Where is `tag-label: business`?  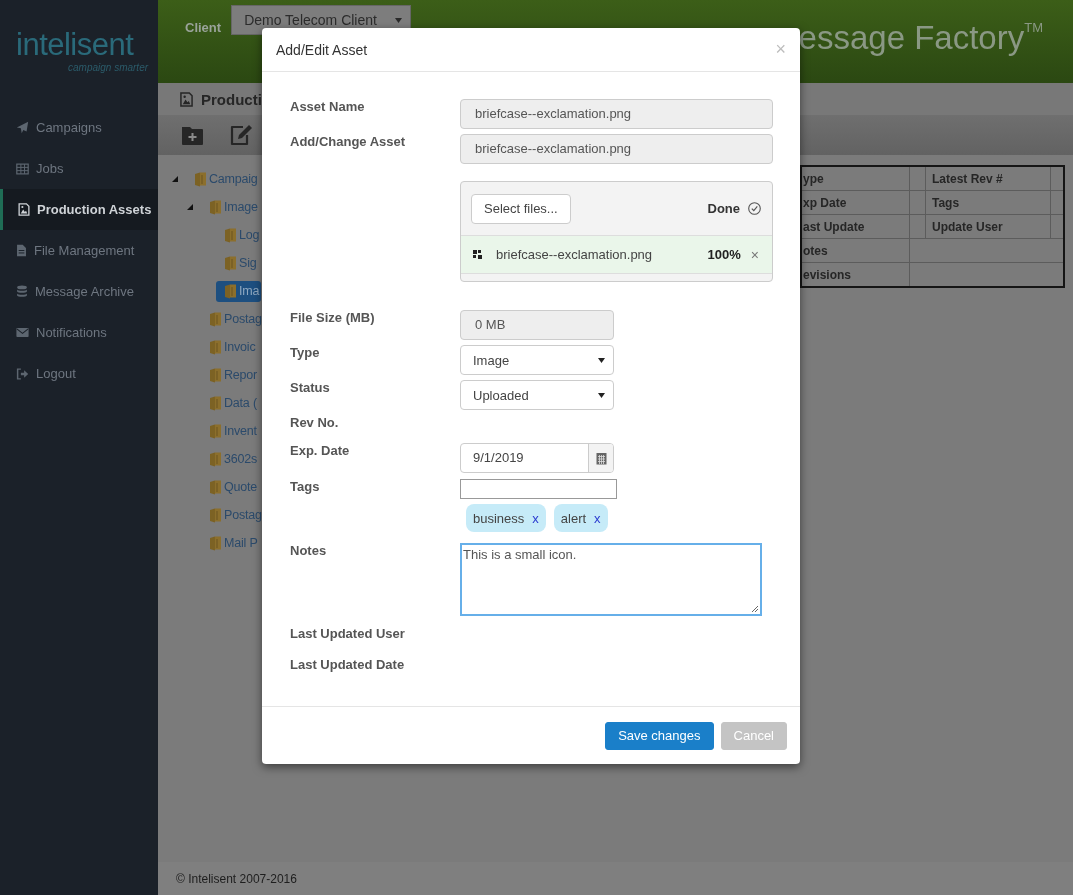
tag-label: business is located at coordinates (499, 518).